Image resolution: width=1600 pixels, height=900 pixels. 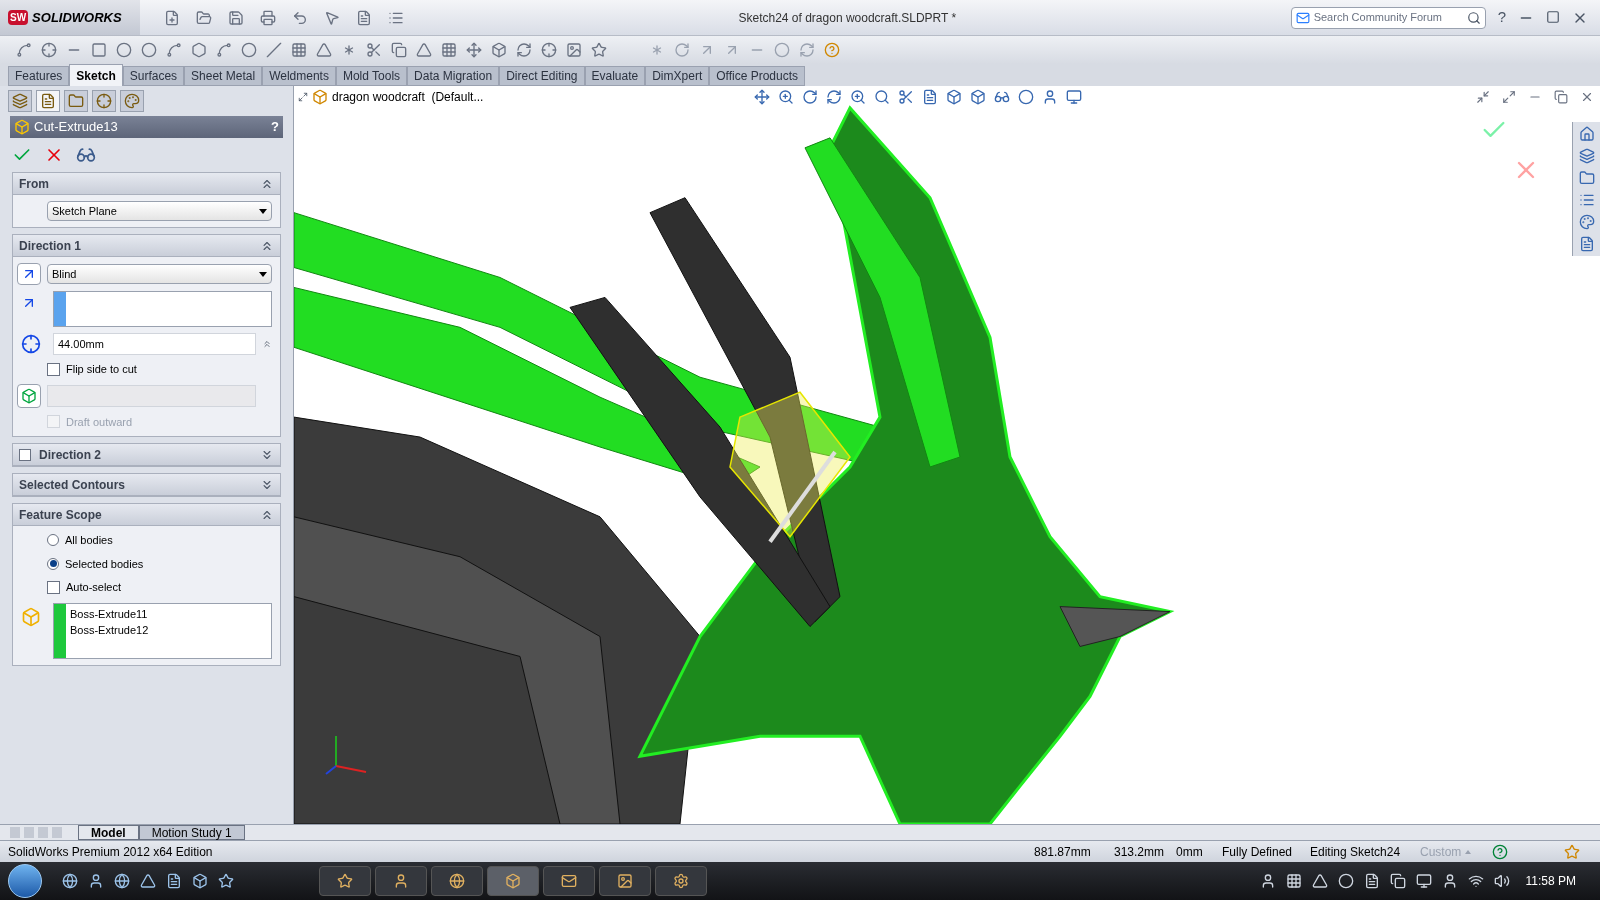 What do you see at coordinates (267, 344) in the screenshot?
I see `spin-arrows-icon` at bounding box center [267, 344].